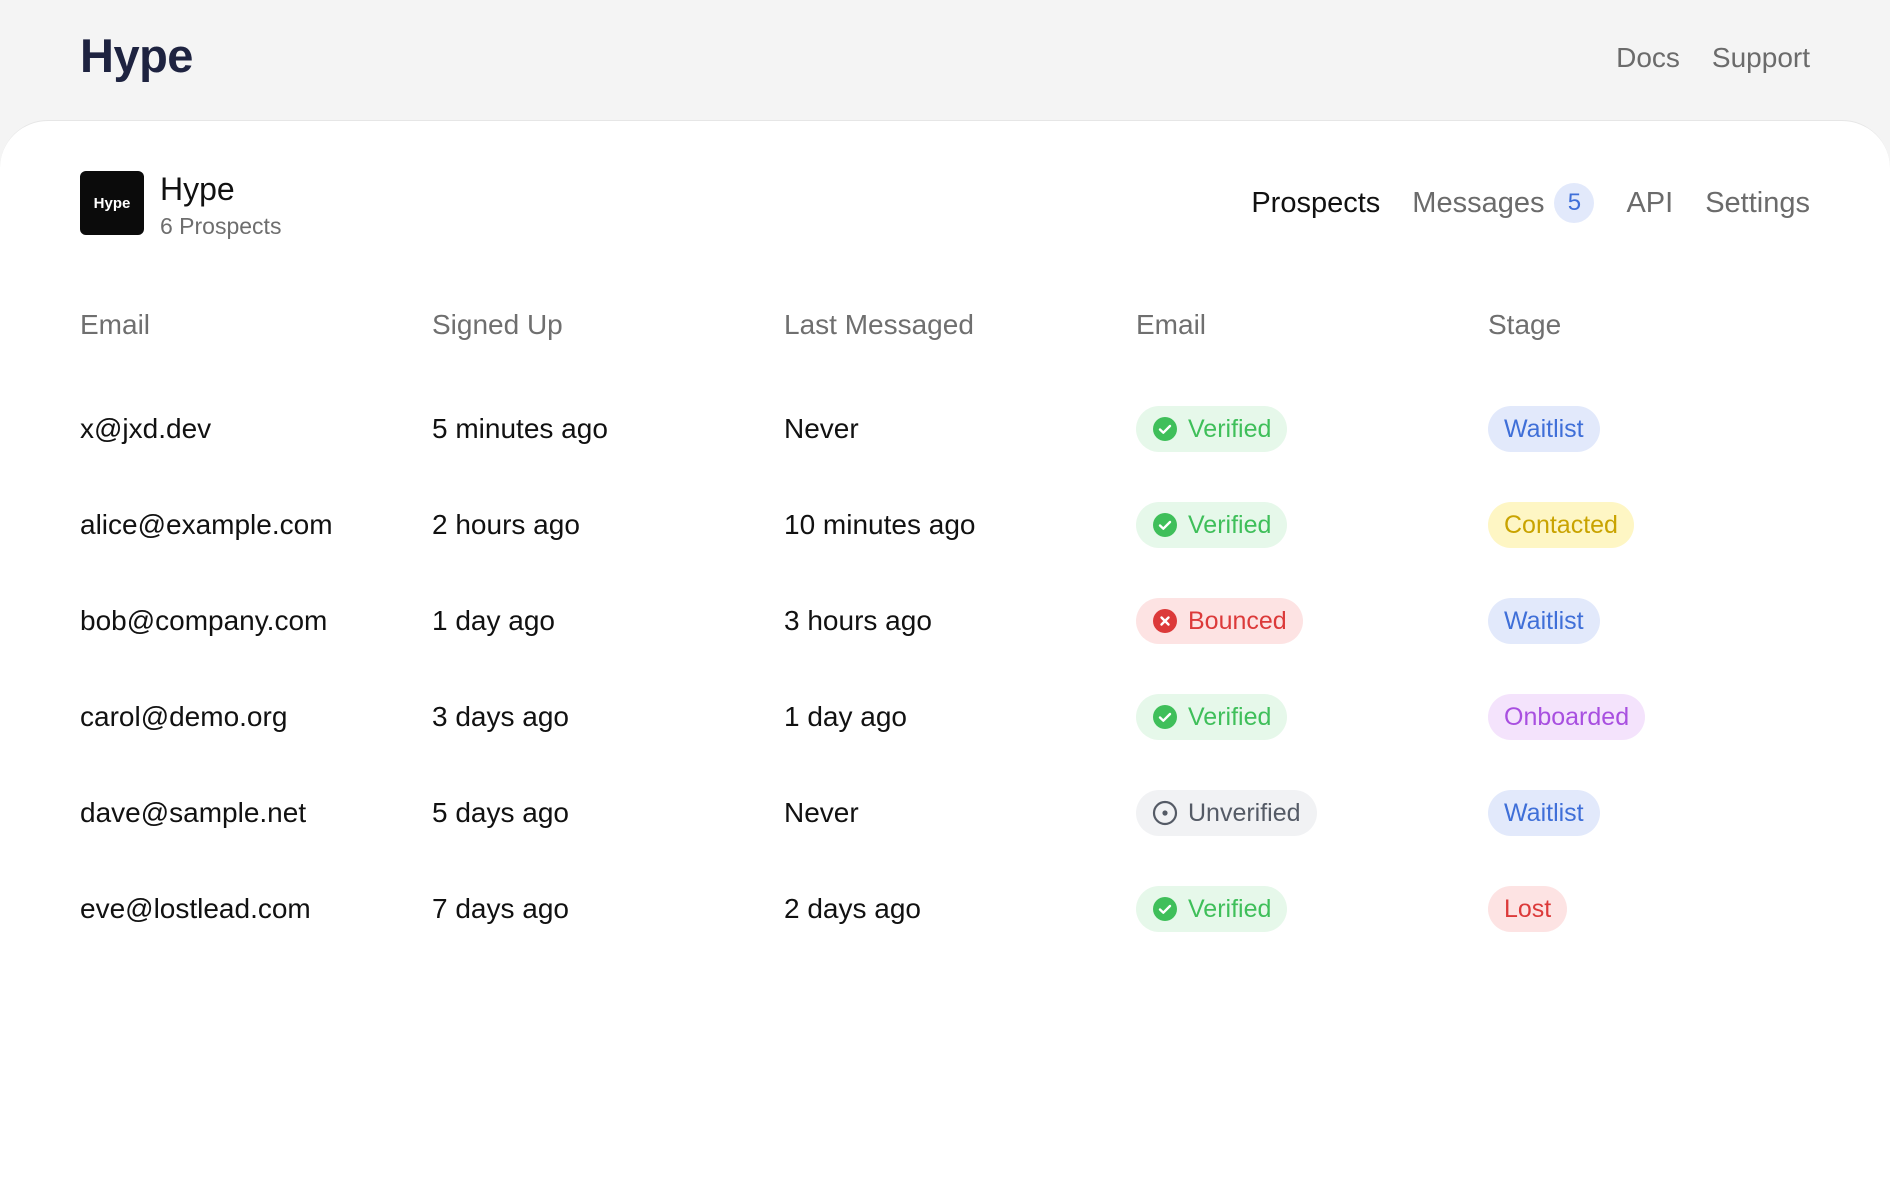  What do you see at coordinates (1648, 58) in the screenshot?
I see `docs-link: Docs` at bounding box center [1648, 58].